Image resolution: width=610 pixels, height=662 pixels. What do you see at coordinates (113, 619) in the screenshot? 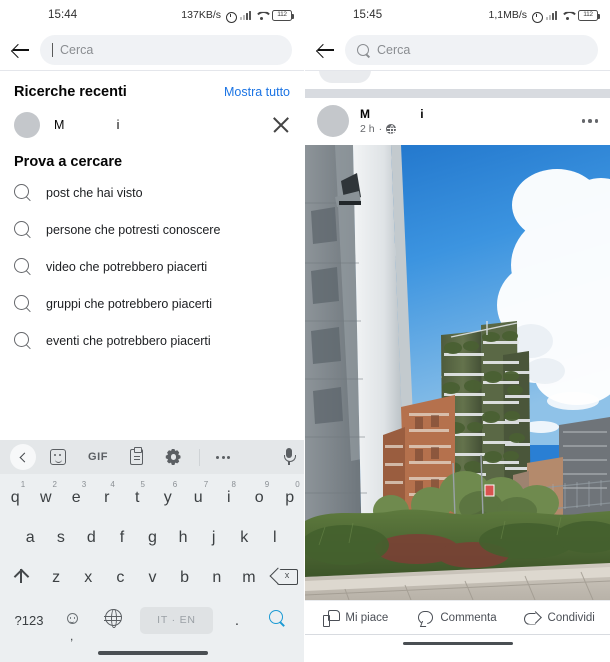
I see `language-key` at bounding box center [113, 619].